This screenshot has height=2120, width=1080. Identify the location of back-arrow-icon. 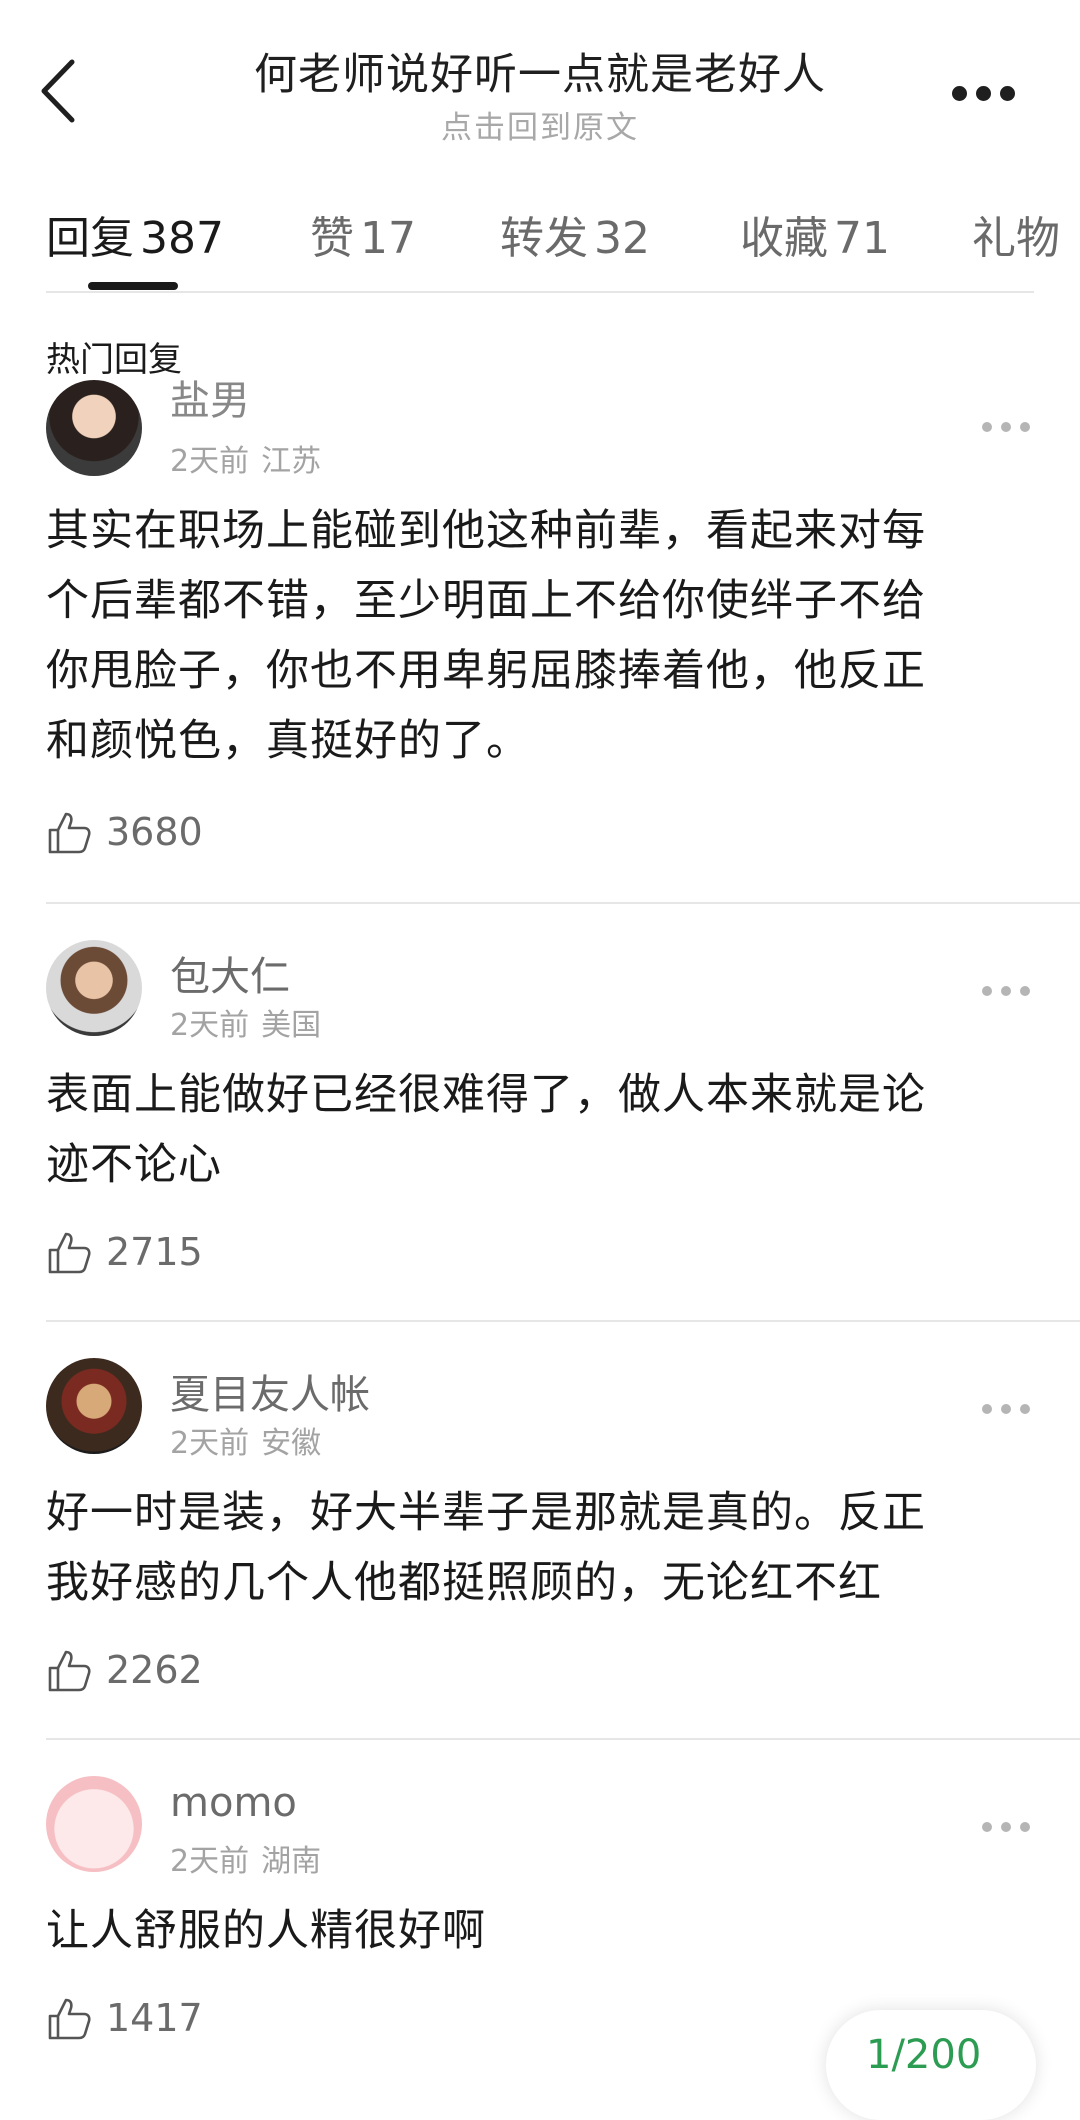
(62, 91).